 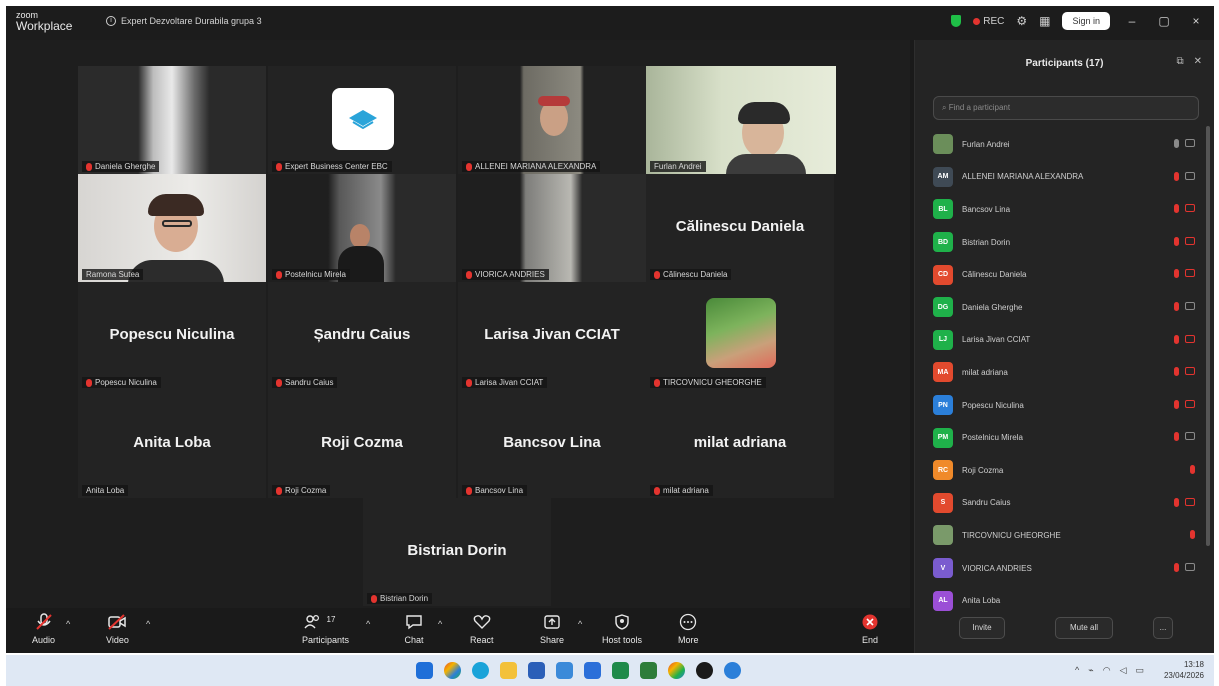 What do you see at coordinates (732, 670) in the screenshot?
I see `zoom-taskbar-icon` at bounding box center [732, 670].